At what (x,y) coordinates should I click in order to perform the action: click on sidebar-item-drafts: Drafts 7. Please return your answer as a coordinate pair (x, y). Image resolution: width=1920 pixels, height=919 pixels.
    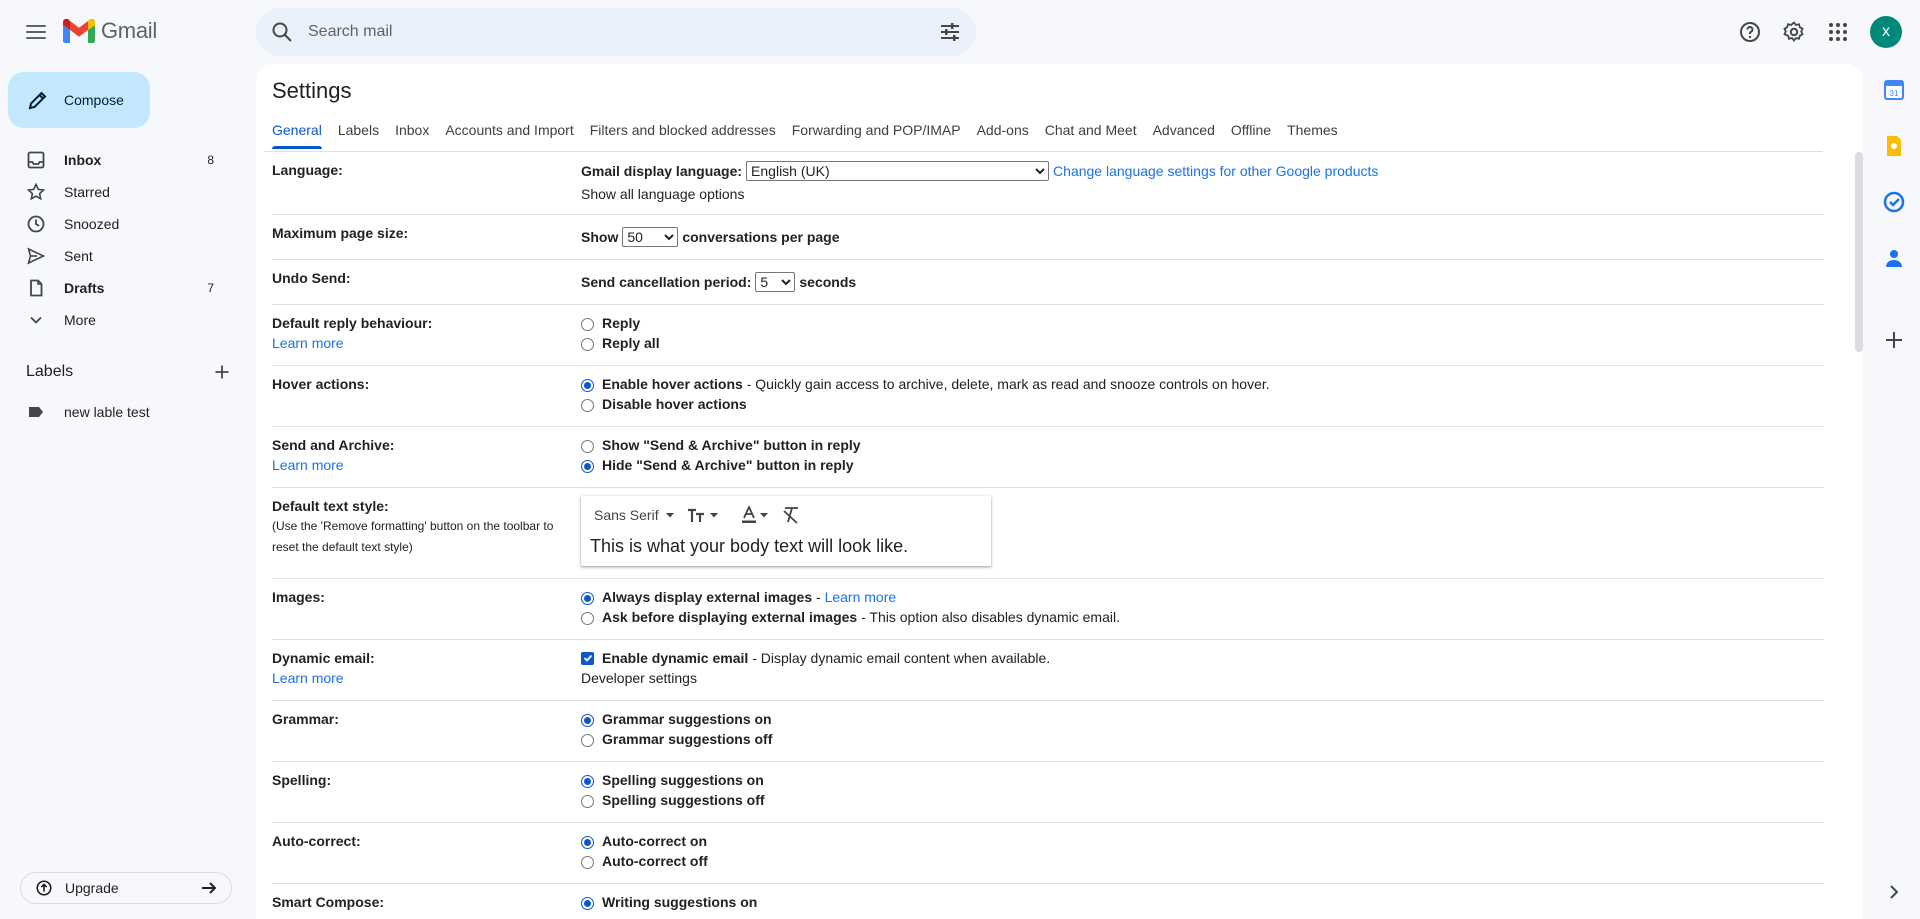
    Looking at the image, I should click on (120, 288).